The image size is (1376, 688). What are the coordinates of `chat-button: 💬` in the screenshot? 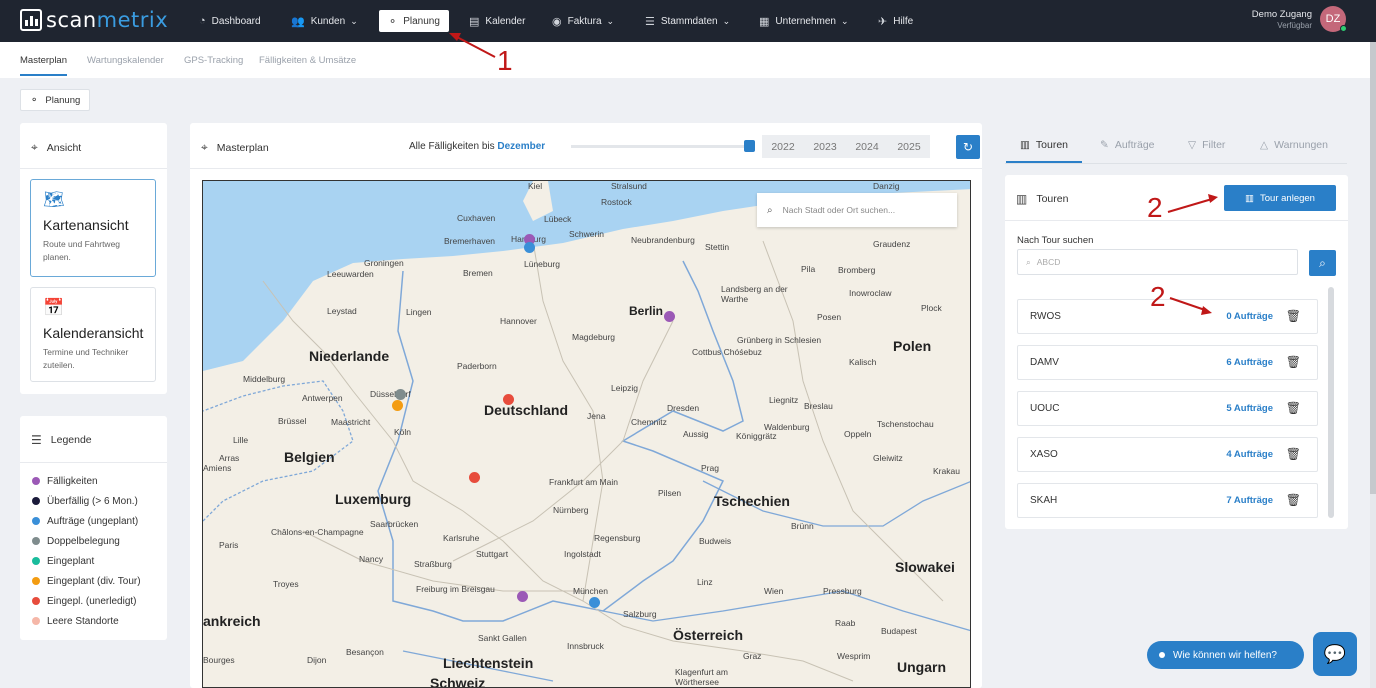 It's located at (1335, 654).